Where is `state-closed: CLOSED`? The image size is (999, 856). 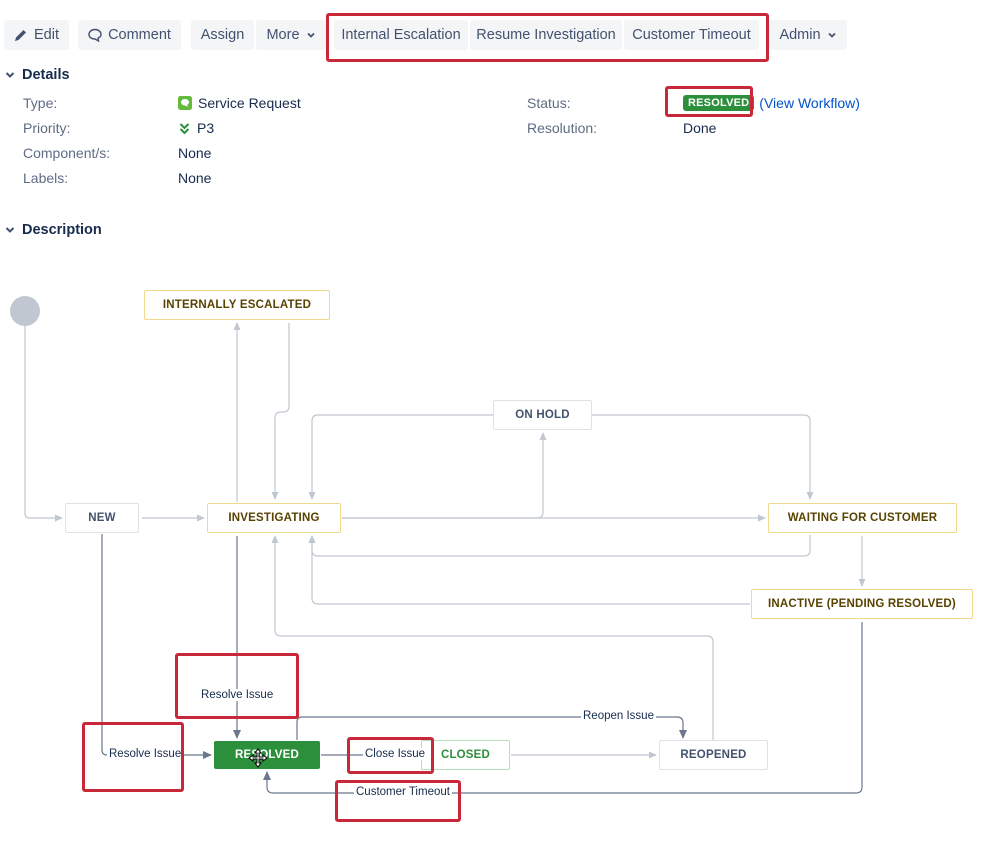 state-closed: CLOSED is located at coordinates (465, 755).